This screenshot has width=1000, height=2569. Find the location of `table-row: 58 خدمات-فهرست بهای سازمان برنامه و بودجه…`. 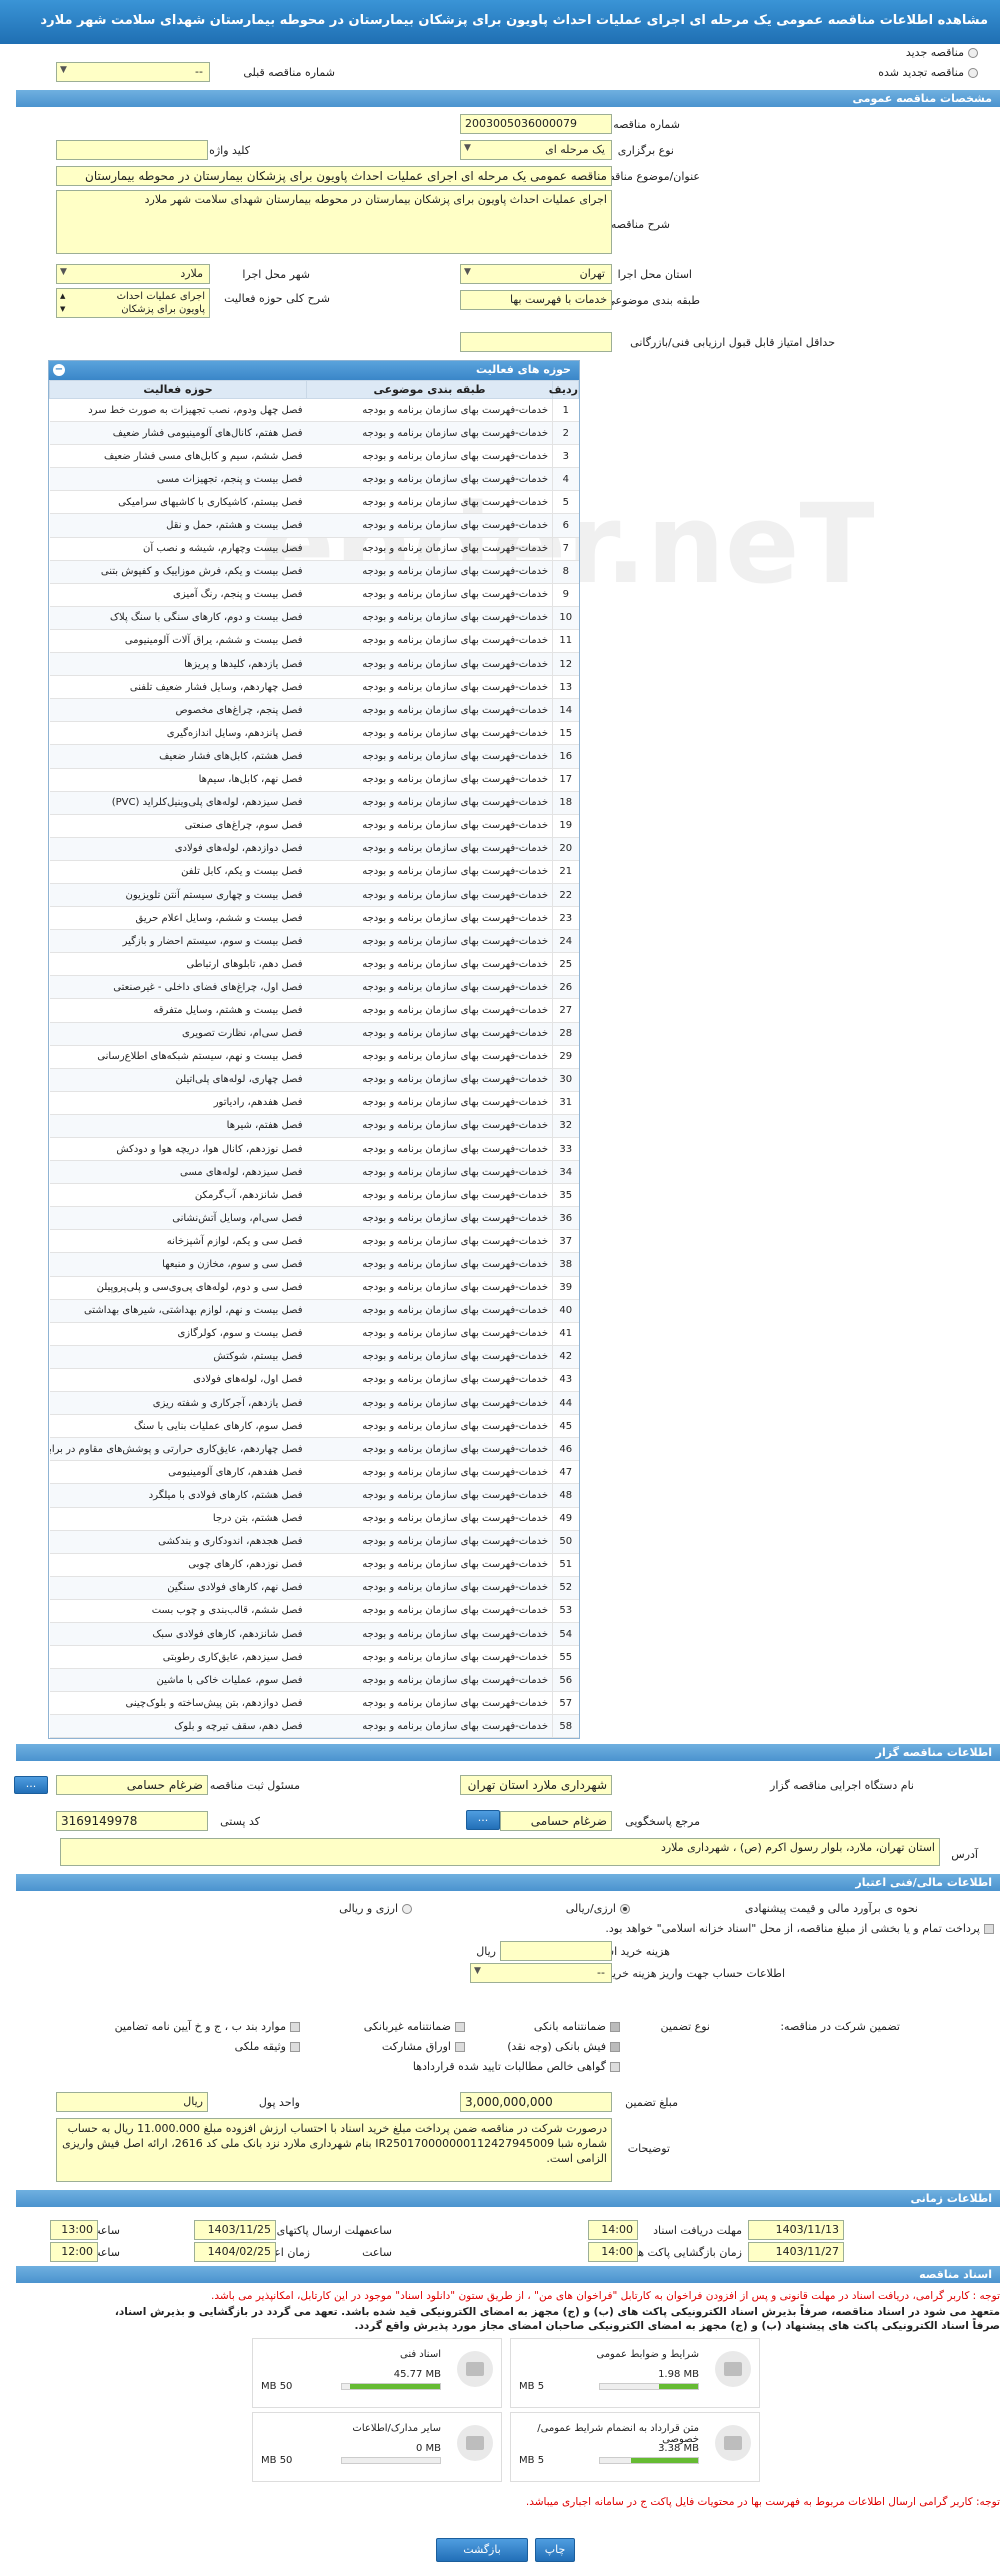

table-row: 58 خدمات-فهرست بهای سازمان برنامه و بودجه… is located at coordinates (314, 1726).